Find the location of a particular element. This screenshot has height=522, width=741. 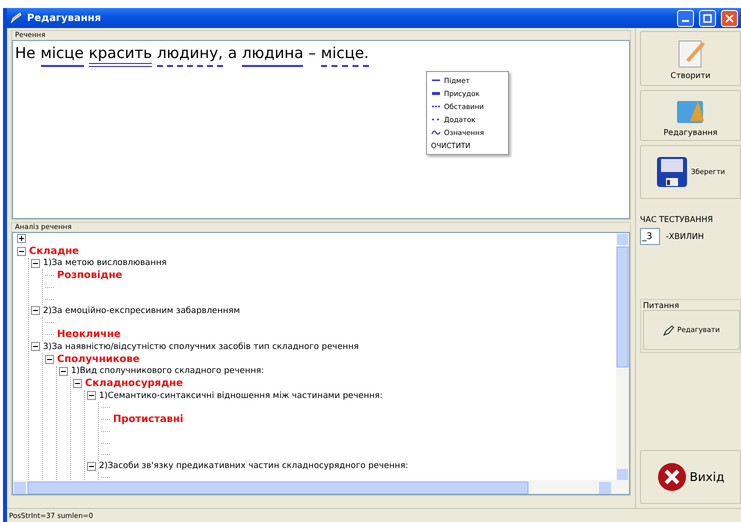

tree-item: Неокличне is located at coordinates (89, 334).